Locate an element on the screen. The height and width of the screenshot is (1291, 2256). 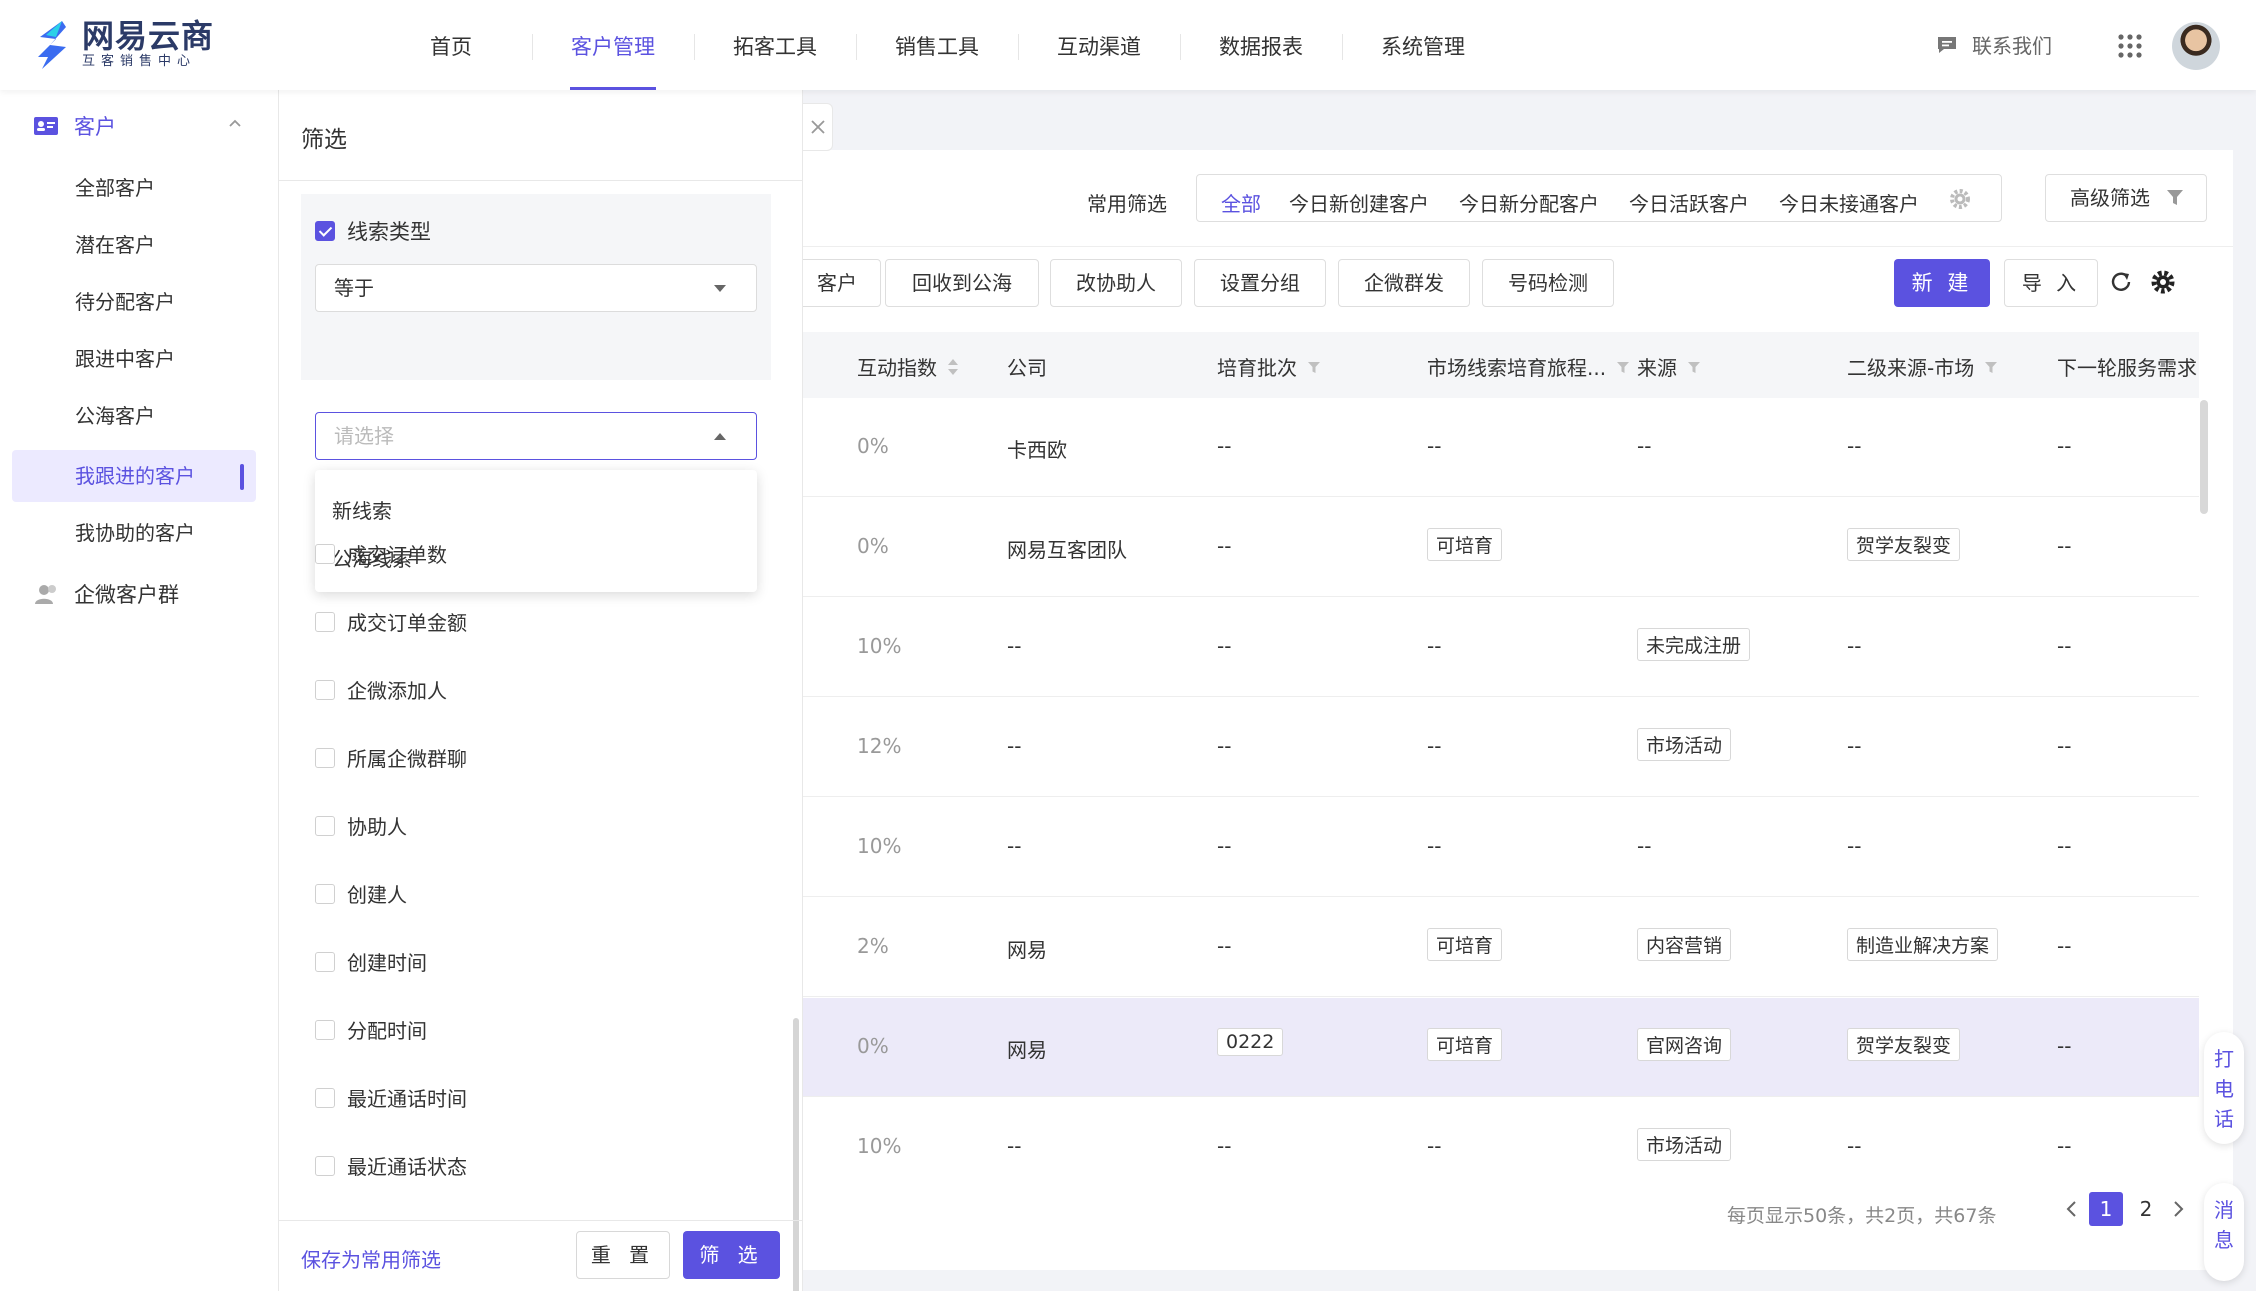
quick-filter-unanswered-today: 今日未接通客户 is located at coordinates (1849, 202).